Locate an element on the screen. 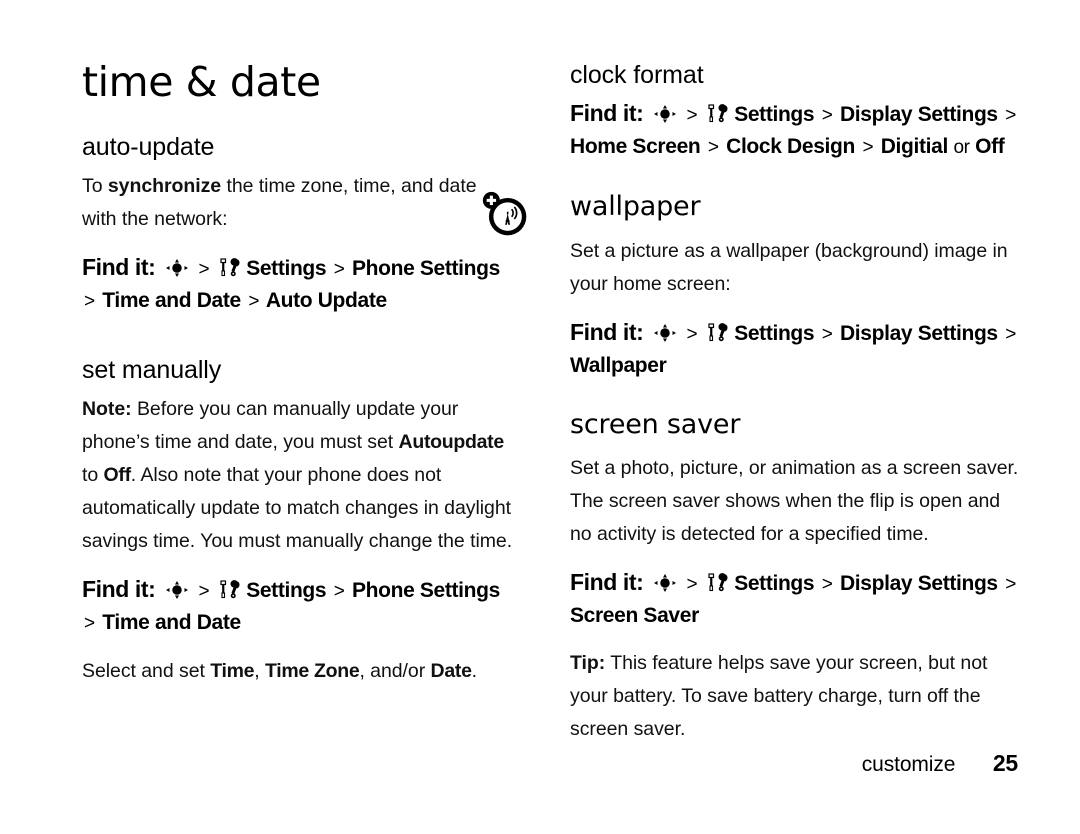 The width and height of the screenshot is (1080, 834). section-heading-set-manually: set manually is located at coordinates (152, 370).